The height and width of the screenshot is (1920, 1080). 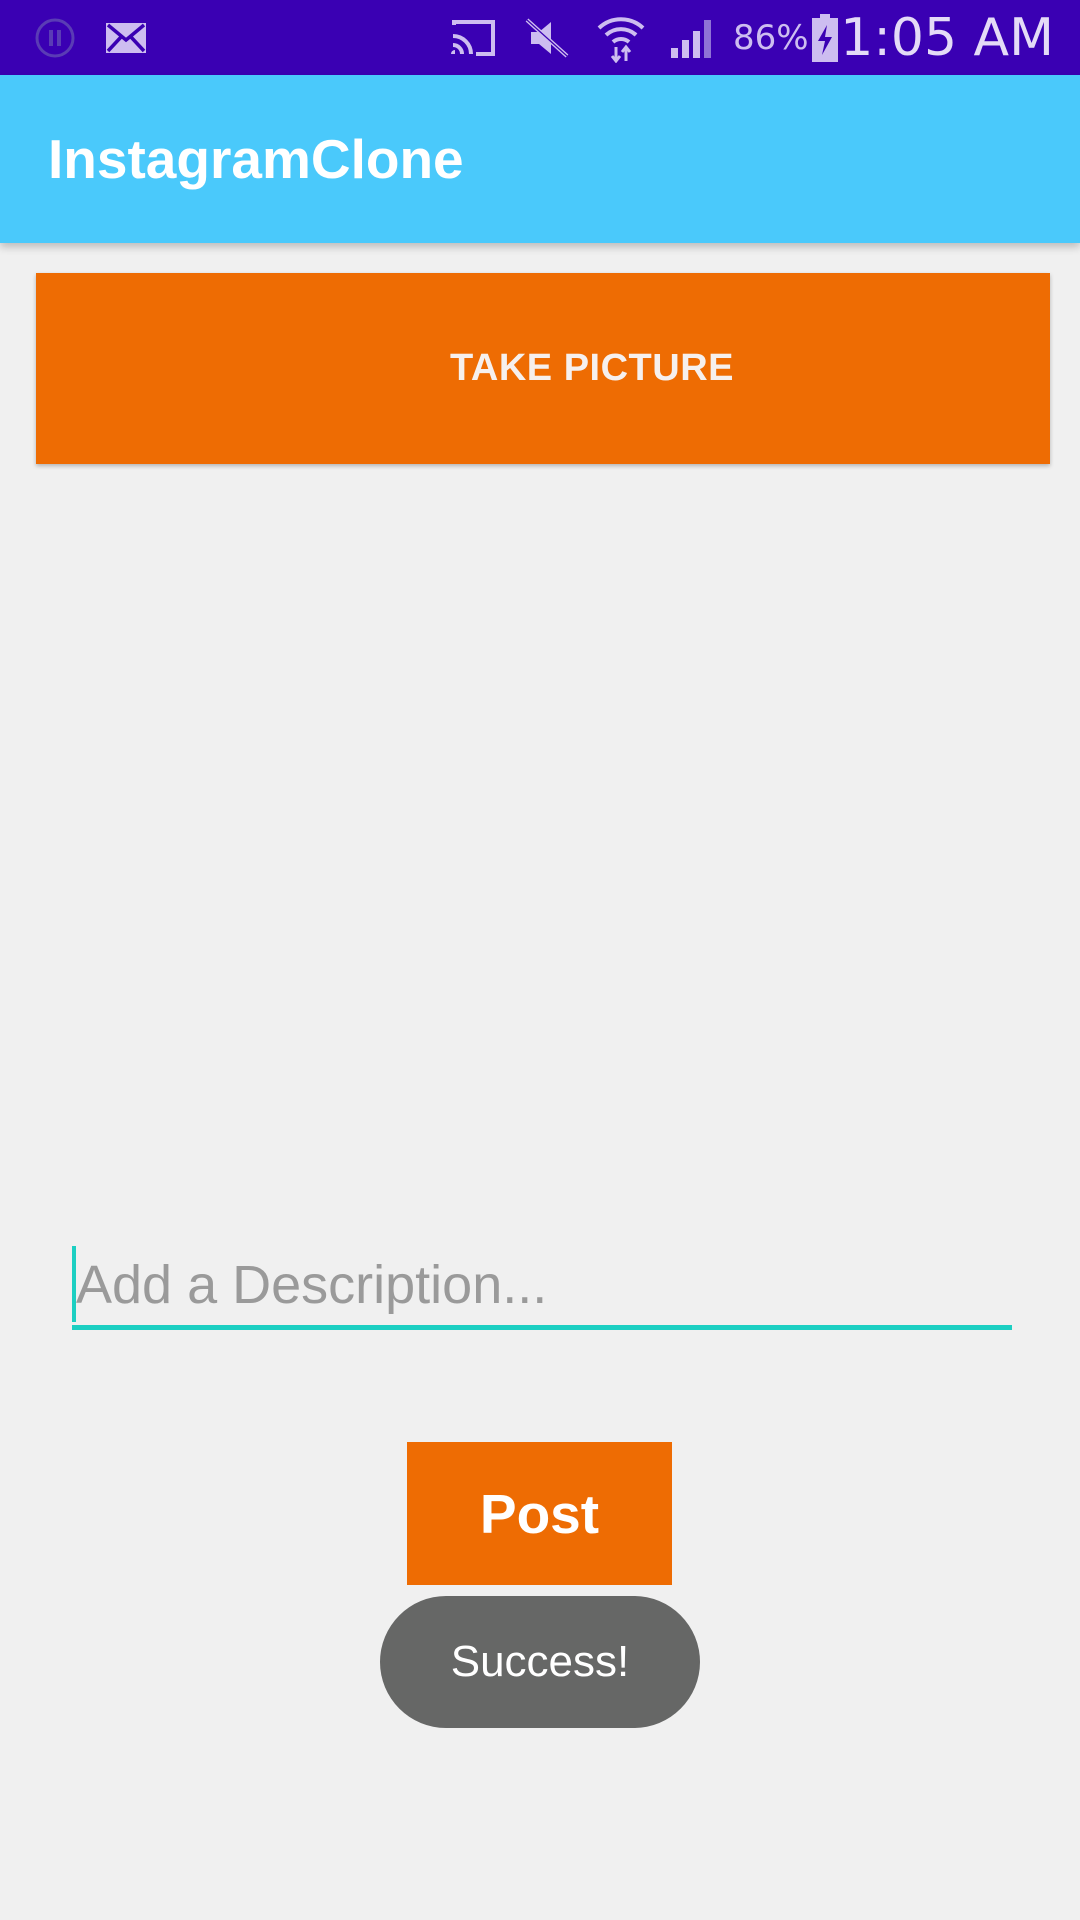 What do you see at coordinates (55, 37) in the screenshot?
I see `pause-circle-icon` at bounding box center [55, 37].